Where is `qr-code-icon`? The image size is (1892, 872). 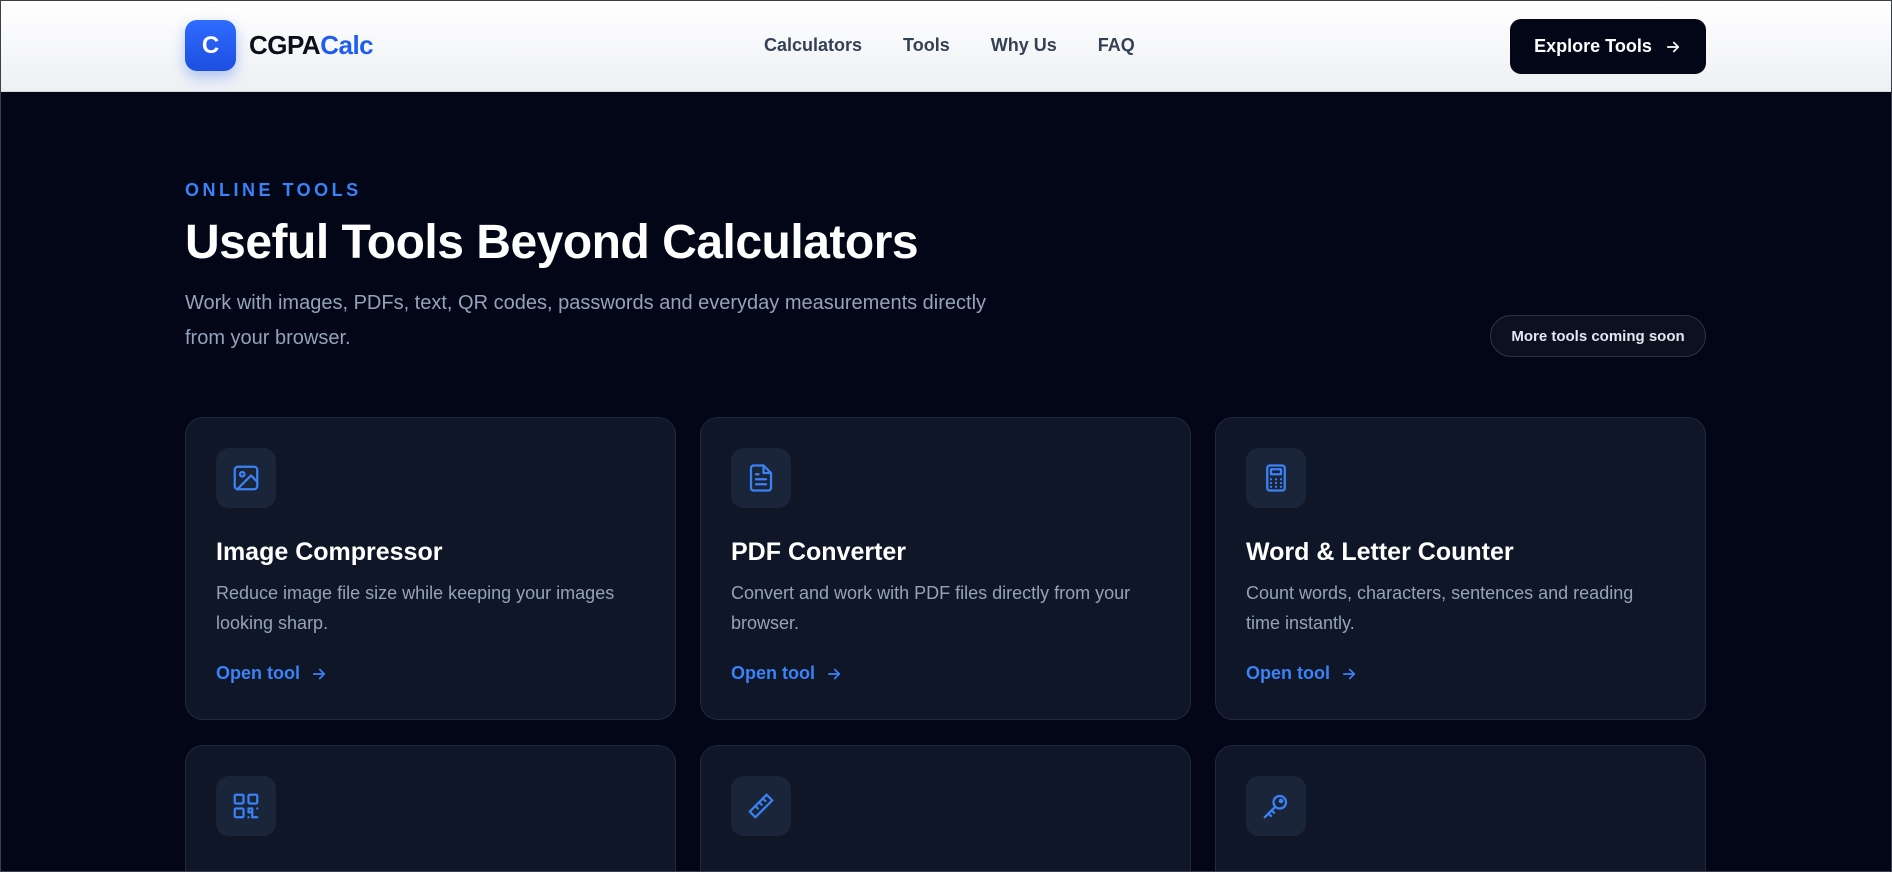 qr-code-icon is located at coordinates (246, 806).